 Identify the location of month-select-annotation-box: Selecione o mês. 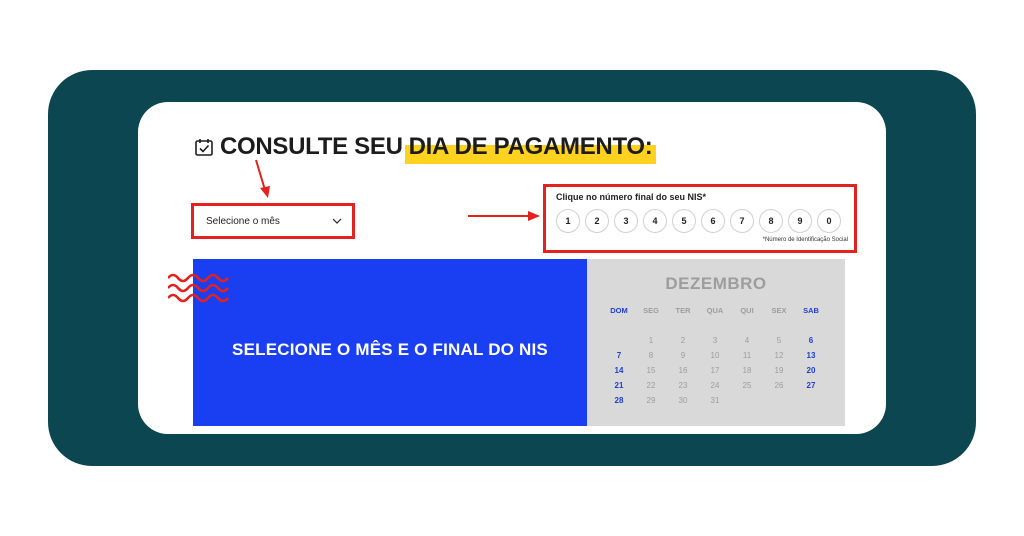
(273, 221).